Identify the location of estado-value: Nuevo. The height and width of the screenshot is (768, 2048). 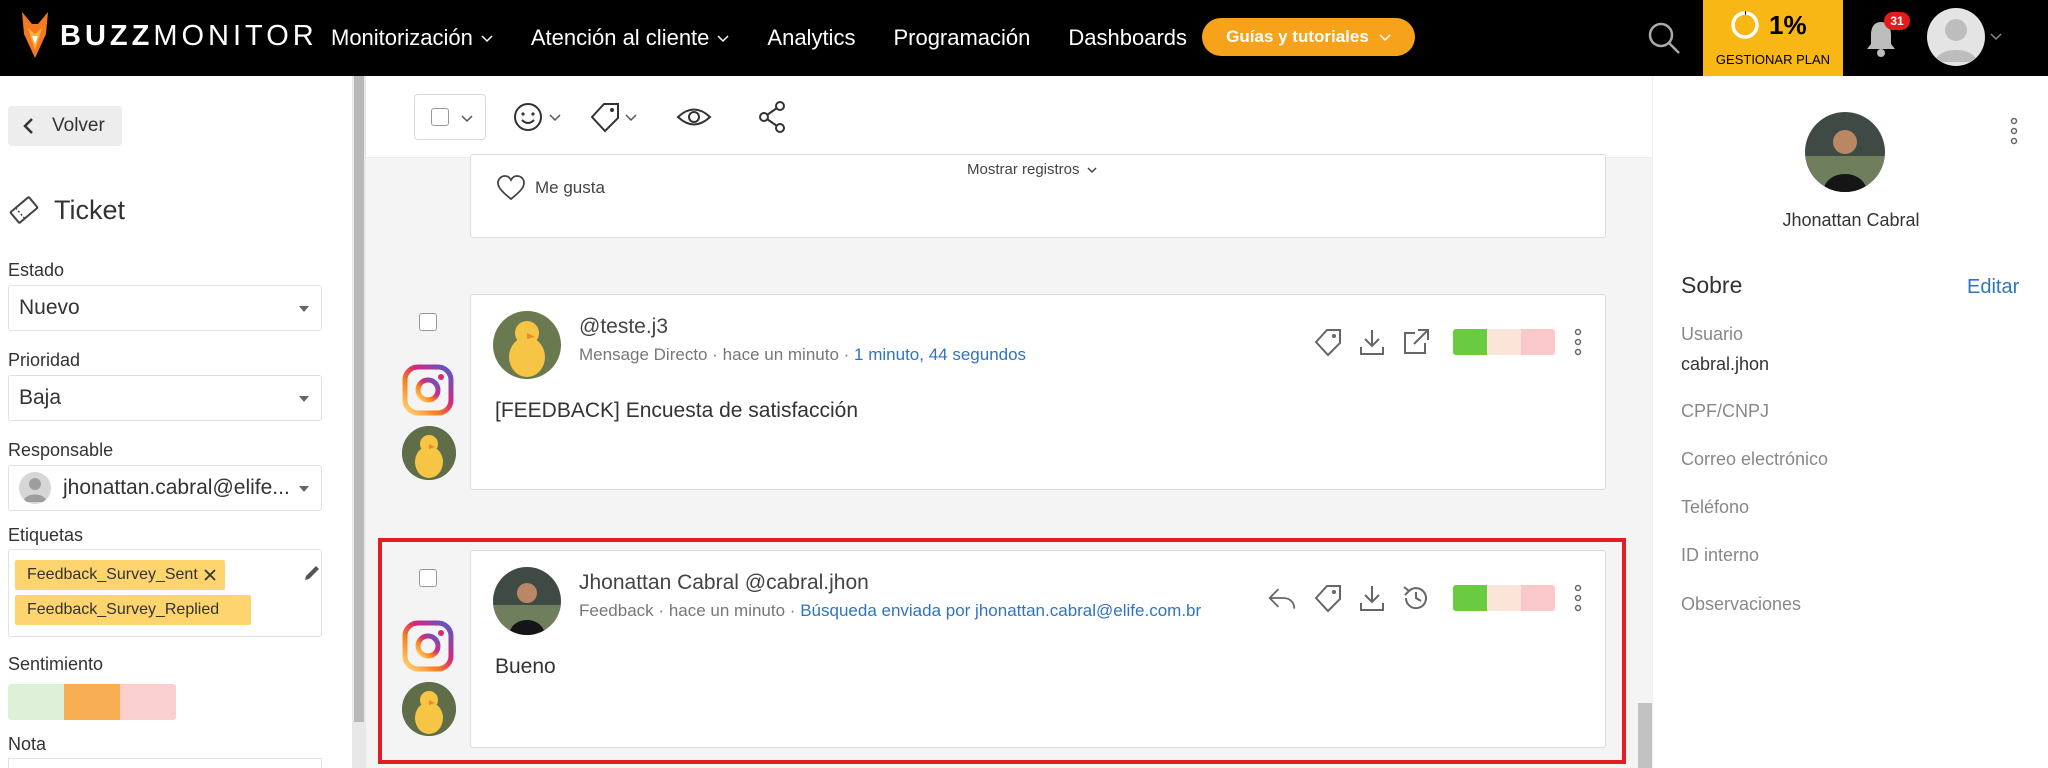
(49, 307).